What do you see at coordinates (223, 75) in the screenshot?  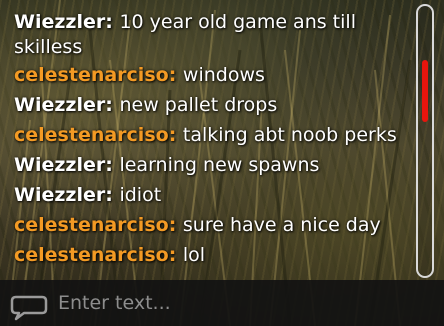 I see `chat-message-text: windows` at bounding box center [223, 75].